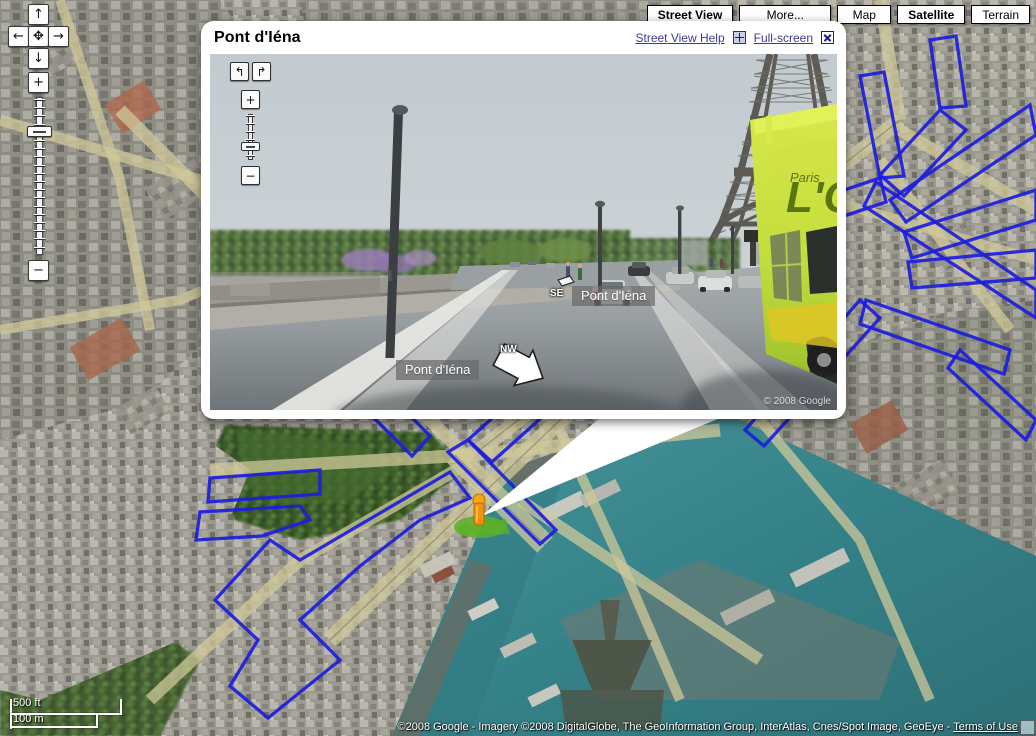 This screenshot has height=736, width=1036. I want to click on streetview-header-actions: Street View Help Full-screen, so click(734, 38).